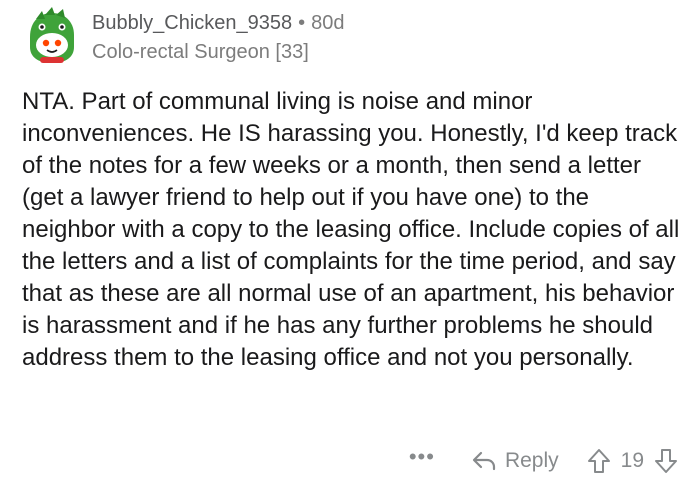  I want to click on user-avatar, so click(51, 36).